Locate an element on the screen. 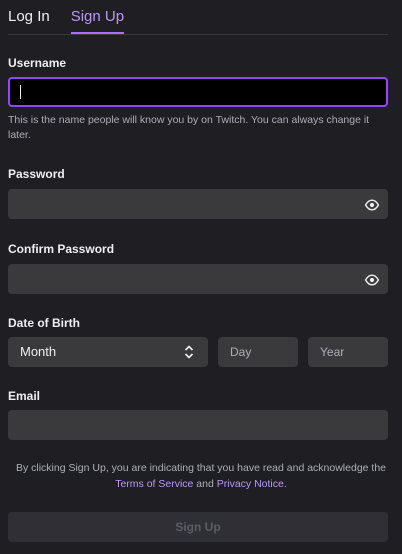 This screenshot has height=554, width=402. username-input is located at coordinates (198, 92).